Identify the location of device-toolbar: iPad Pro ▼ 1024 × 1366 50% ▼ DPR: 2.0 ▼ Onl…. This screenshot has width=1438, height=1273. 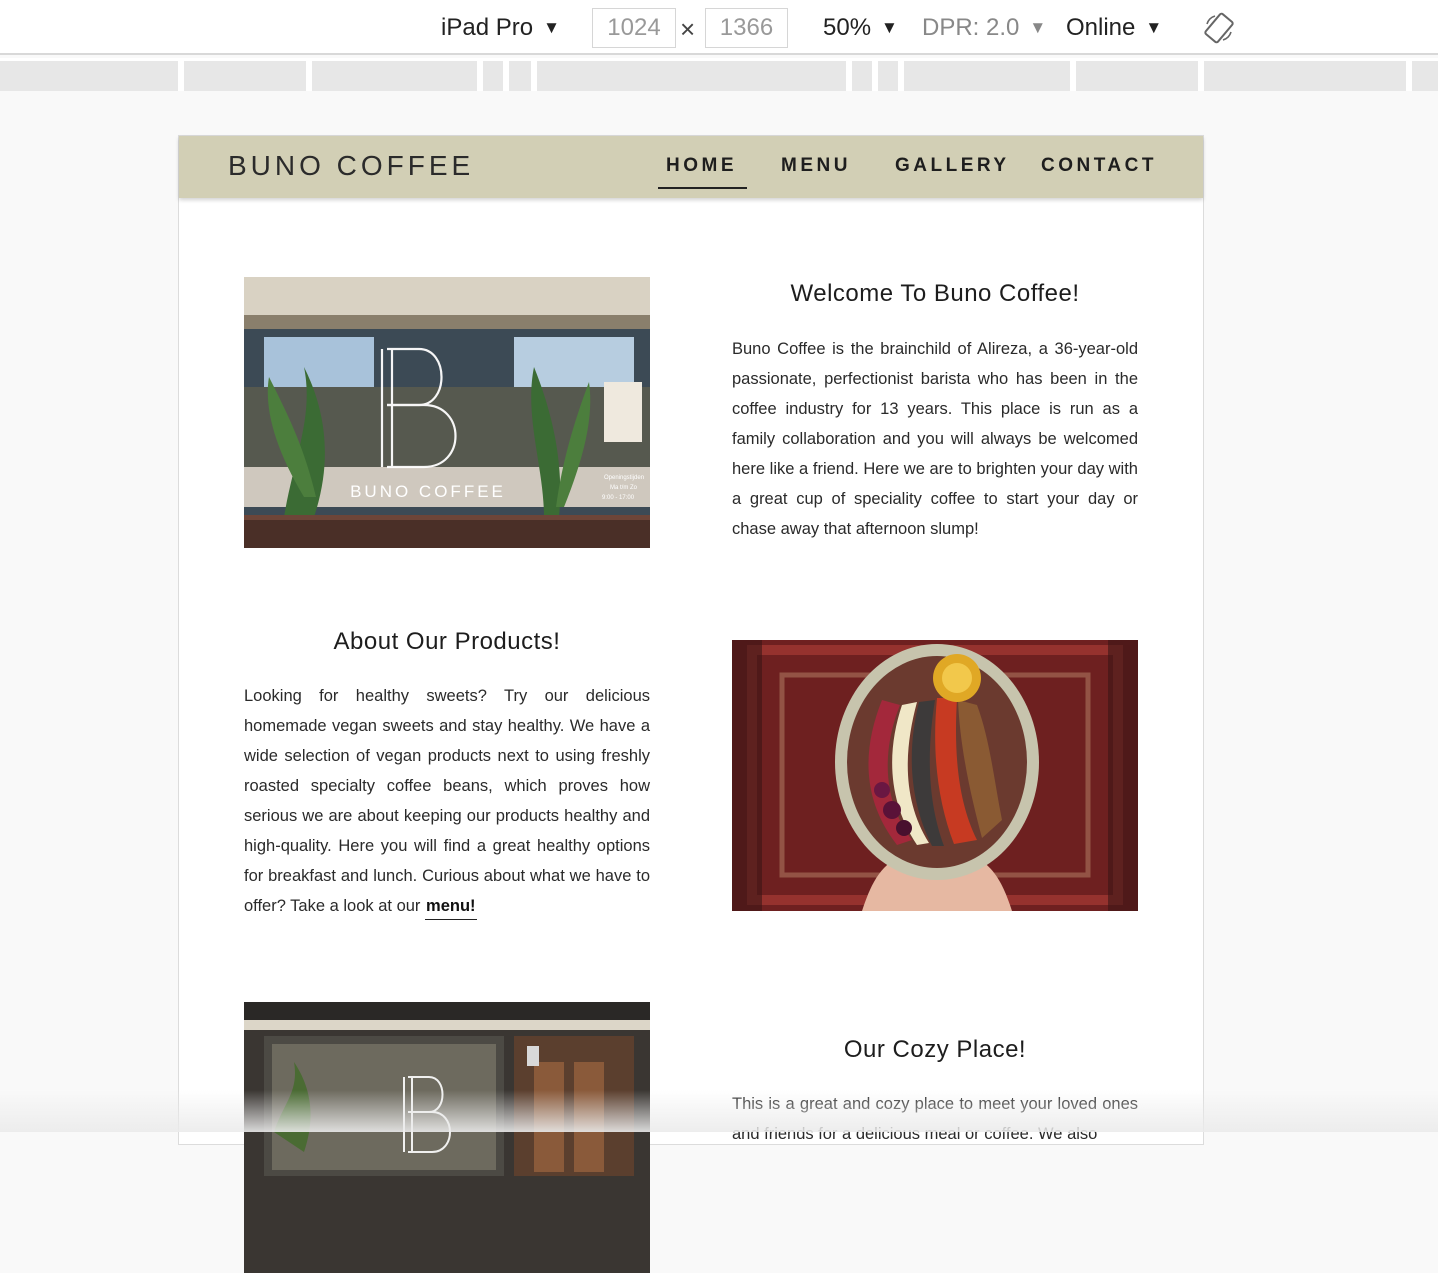
(719, 27).